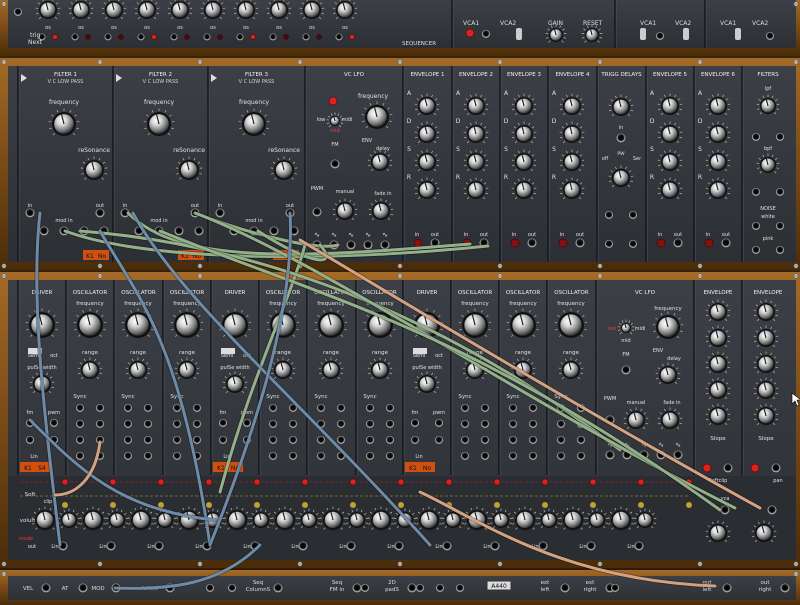 This screenshot has width=800, height=605. What do you see at coordinates (228, 351) in the screenshot?
I see `driver-semi-display` at bounding box center [228, 351].